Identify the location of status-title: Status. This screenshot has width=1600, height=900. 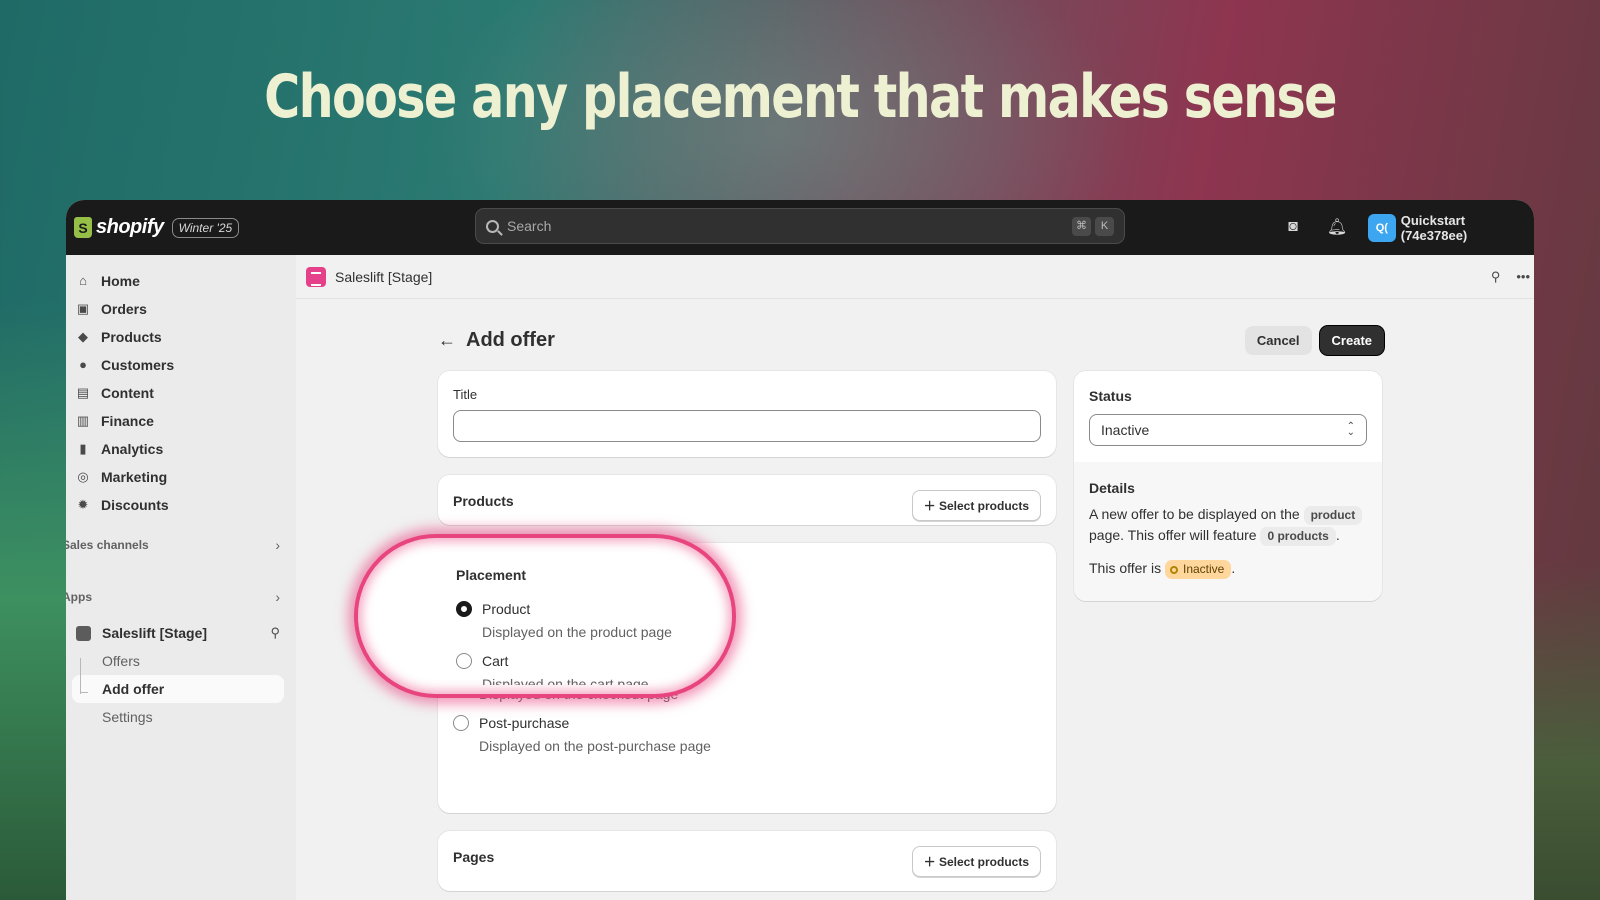
(1110, 396).